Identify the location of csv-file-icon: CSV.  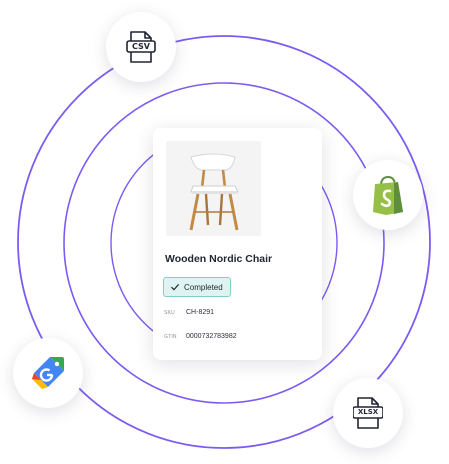
(141, 47).